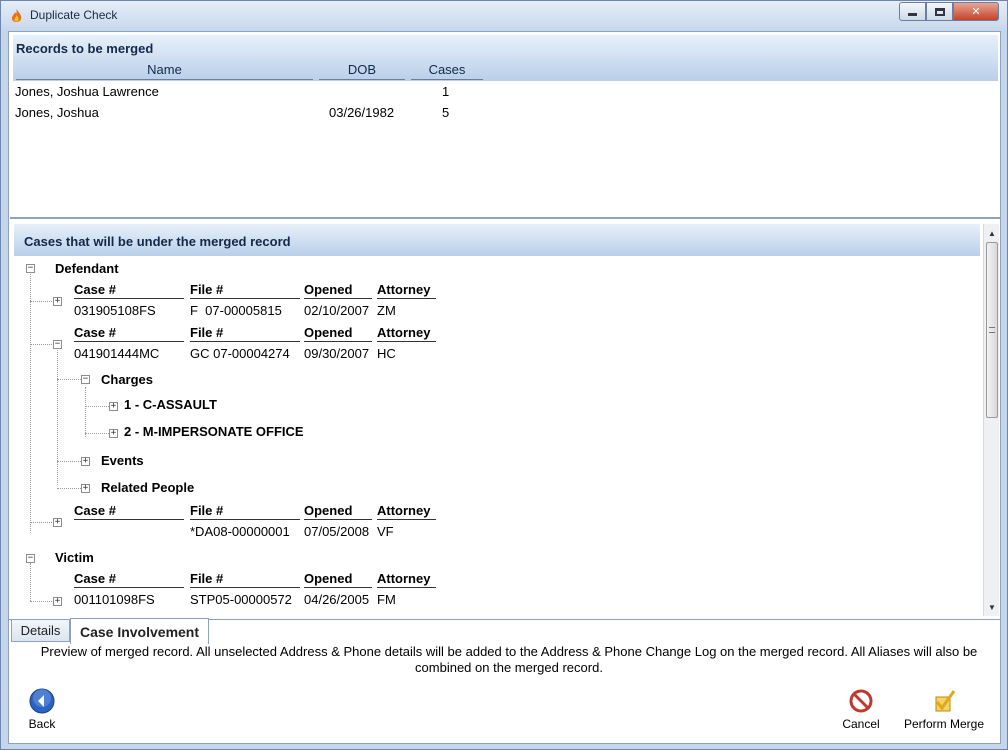  I want to click on column-header-cases: Cases, so click(447, 71).